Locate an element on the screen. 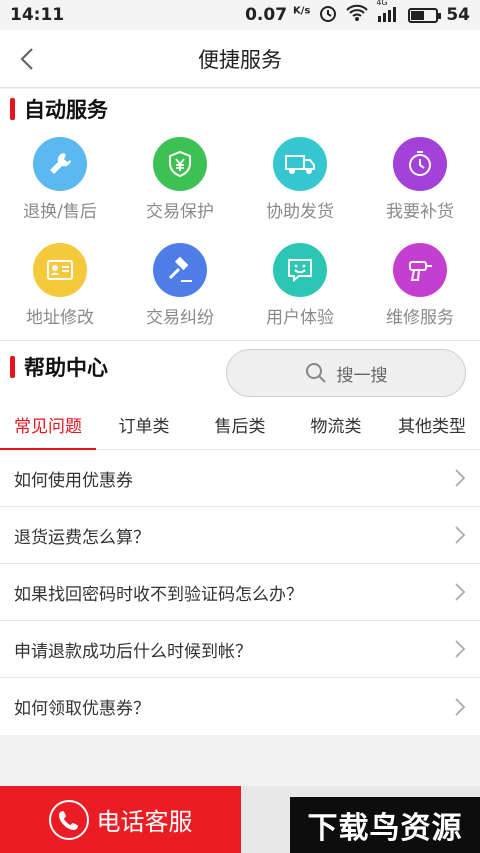 The width and height of the screenshot is (480, 853). service-address-change: 地址修改 is located at coordinates (60, 288).